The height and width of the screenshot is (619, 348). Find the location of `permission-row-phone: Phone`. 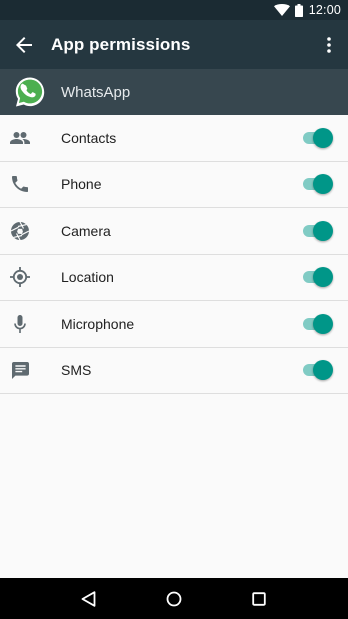

permission-row-phone: Phone is located at coordinates (174, 184).